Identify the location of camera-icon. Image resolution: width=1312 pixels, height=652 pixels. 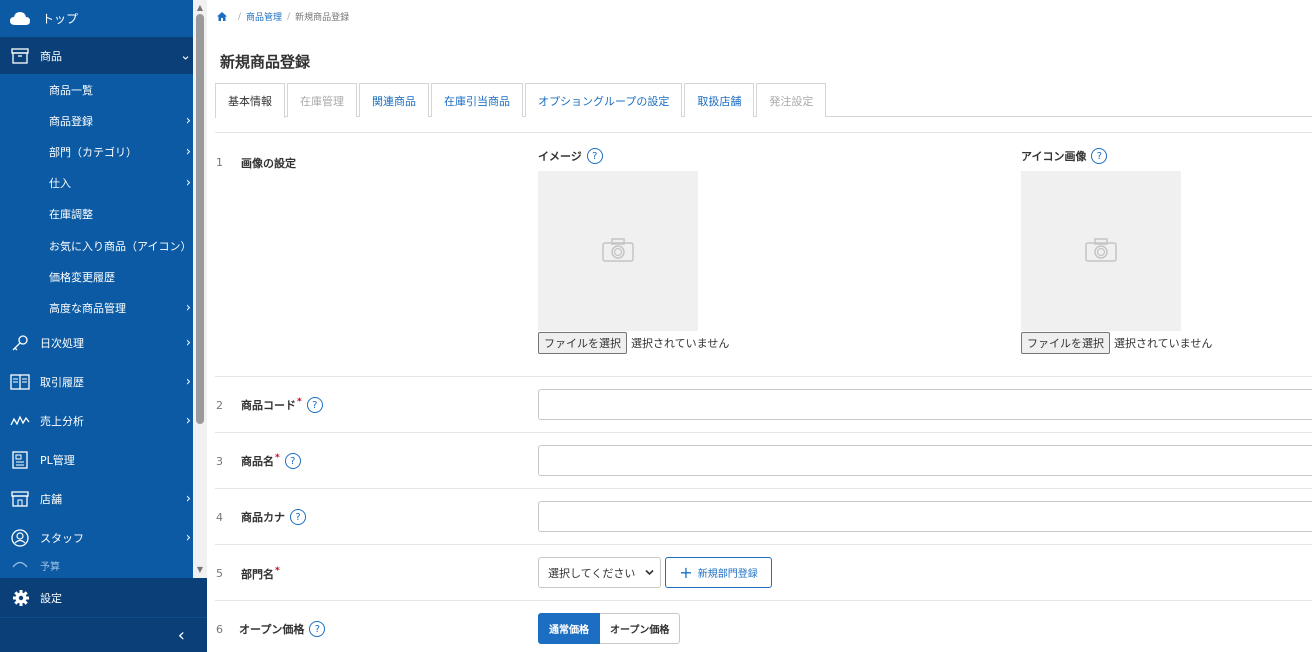
(1101, 251).